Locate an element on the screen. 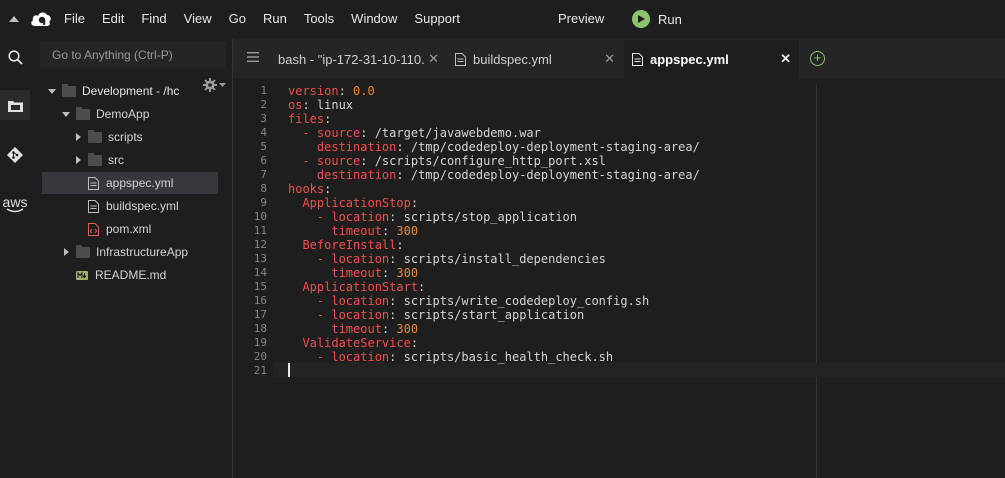 Image resolution: width=1005 pixels, height=478 pixels. tree-item-scripts: scripts is located at coordinates (130, 137).